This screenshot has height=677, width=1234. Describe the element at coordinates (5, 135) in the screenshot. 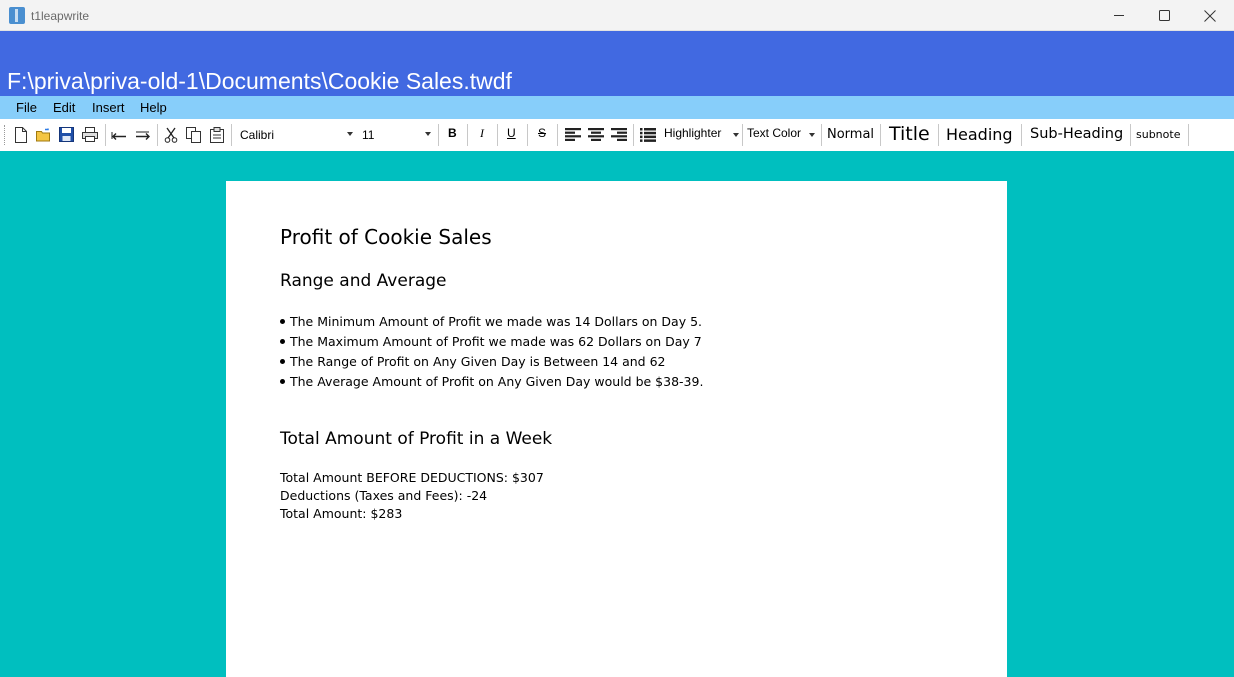

I see `toolbar-grip` at that location.